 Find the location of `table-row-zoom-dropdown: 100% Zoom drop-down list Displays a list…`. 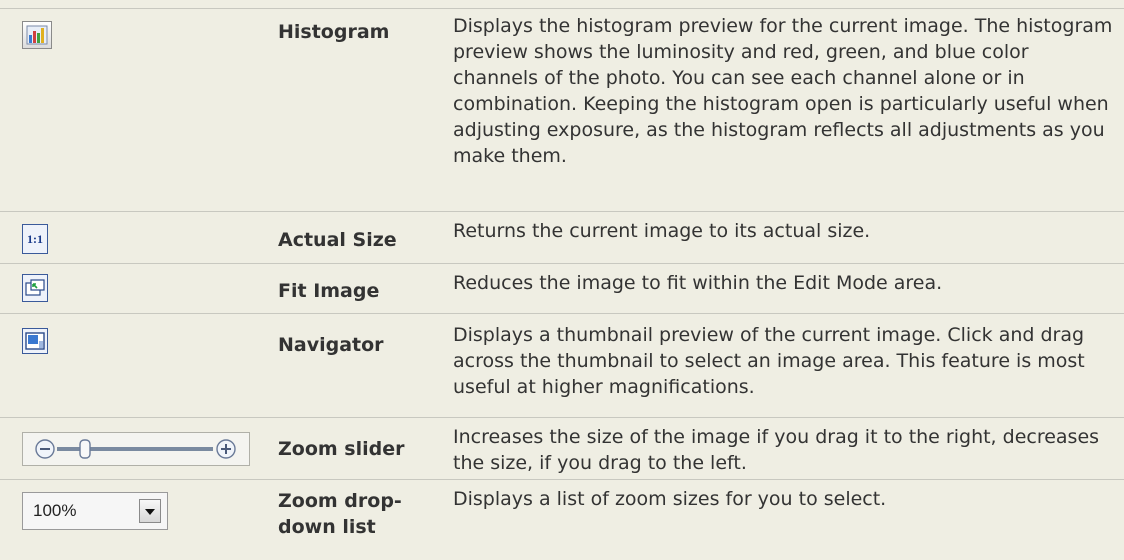

table-row-zoom-dropdown: 100% Zoom drop-down list Displays a list… is located at coordinates (562, 520).